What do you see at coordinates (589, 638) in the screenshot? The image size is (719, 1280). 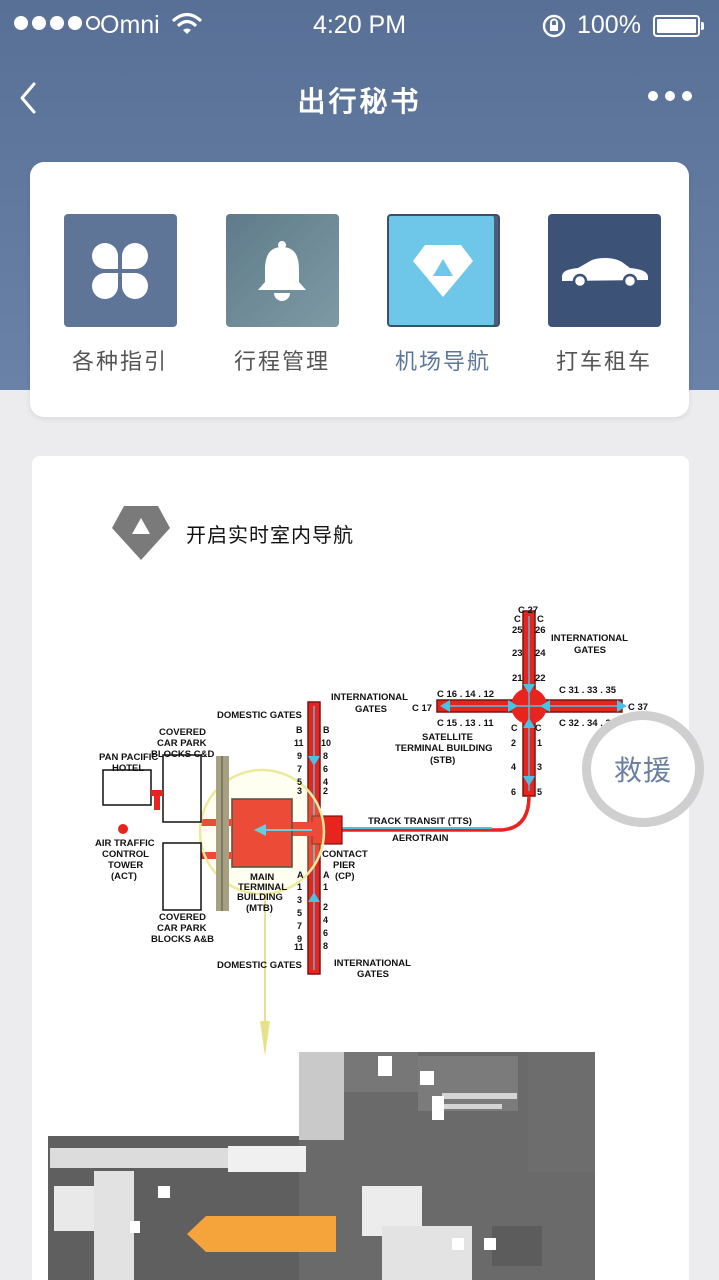 I see `label-international-gates: INTERNATIONAL` at bounding box center [589, 638].